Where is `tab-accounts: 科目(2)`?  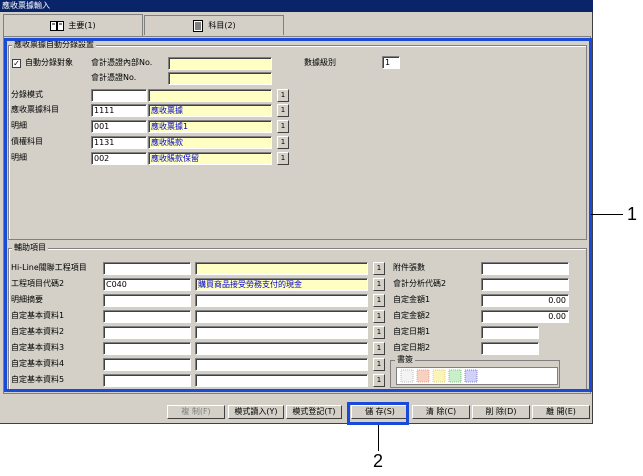 tab-accounts: 科目(2) is located at coordinates (214, 25).